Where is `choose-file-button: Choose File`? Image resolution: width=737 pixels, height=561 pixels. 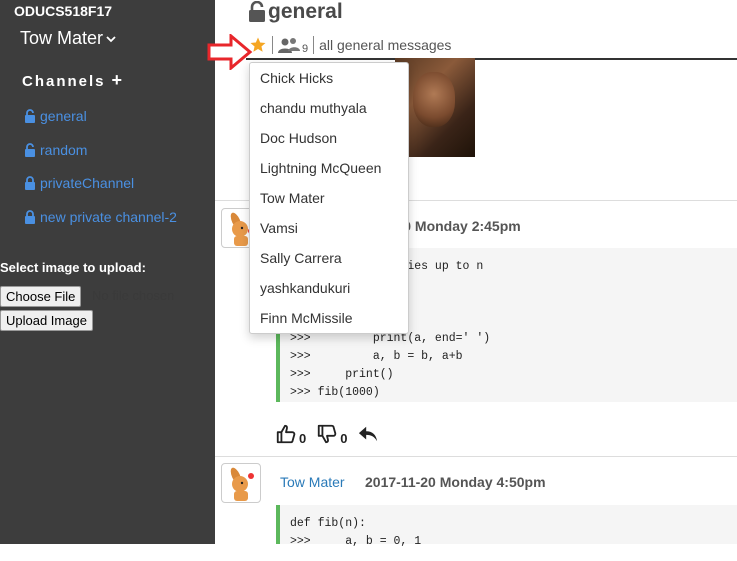
choose-file-button: Choose File is located at coordinates (41, 296).